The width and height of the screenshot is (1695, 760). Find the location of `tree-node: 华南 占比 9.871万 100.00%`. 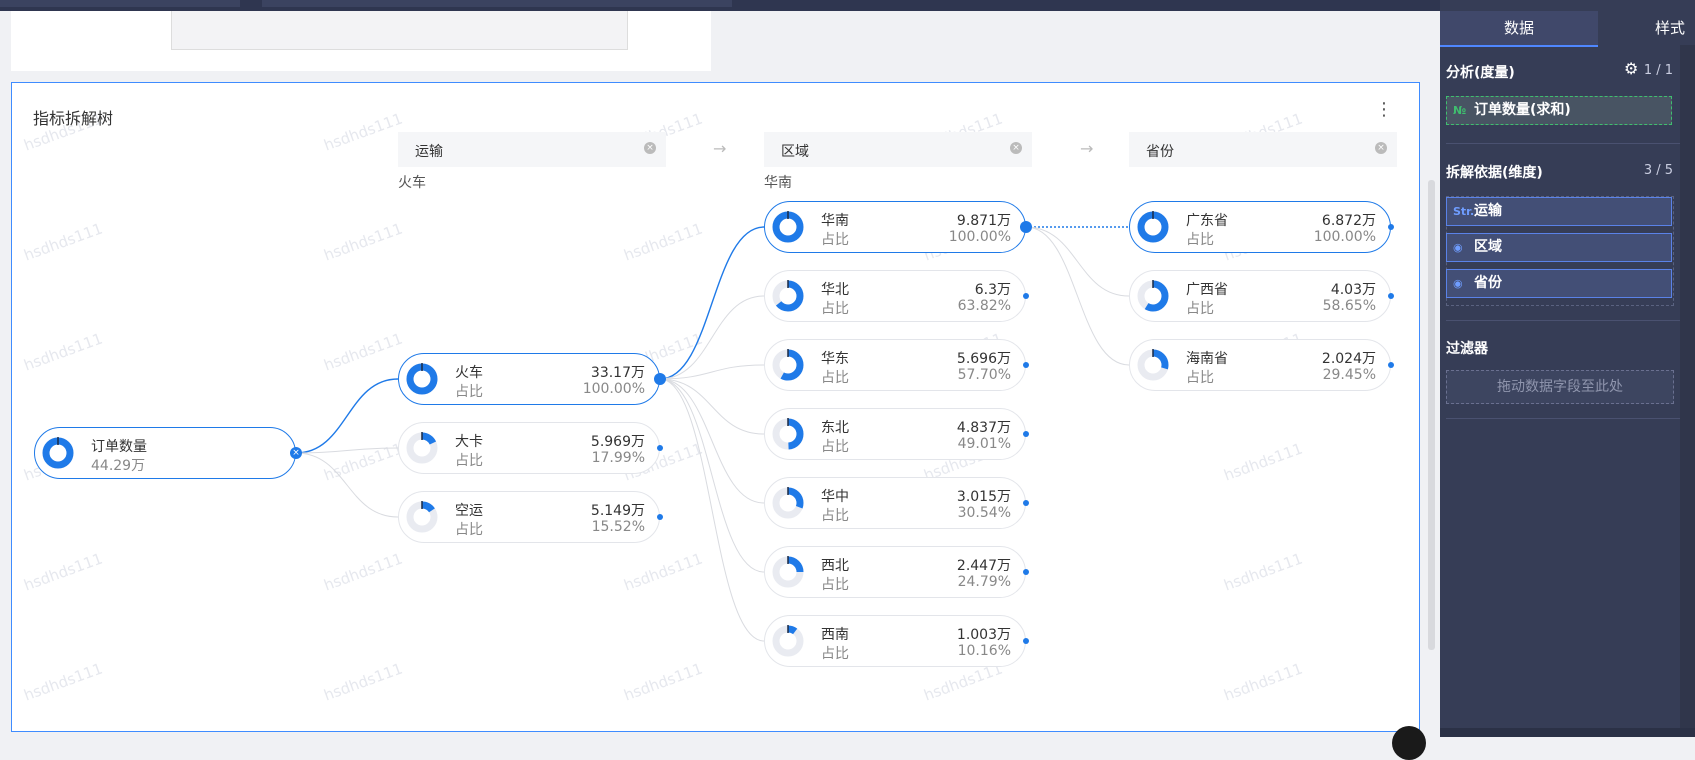

tree-node: 华南 占比 9.871万 100.00% is located at coordinates (898, 227).